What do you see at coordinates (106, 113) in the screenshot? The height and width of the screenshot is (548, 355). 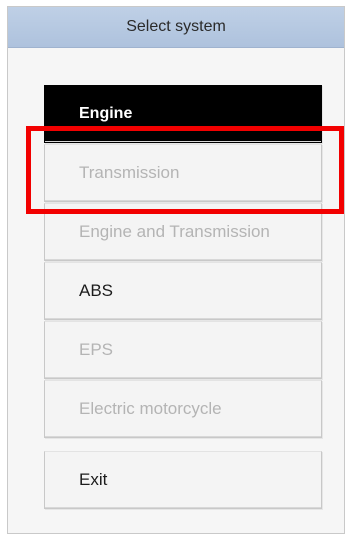 I see `system-button-label: Engine` at bounding box center [106, 113].